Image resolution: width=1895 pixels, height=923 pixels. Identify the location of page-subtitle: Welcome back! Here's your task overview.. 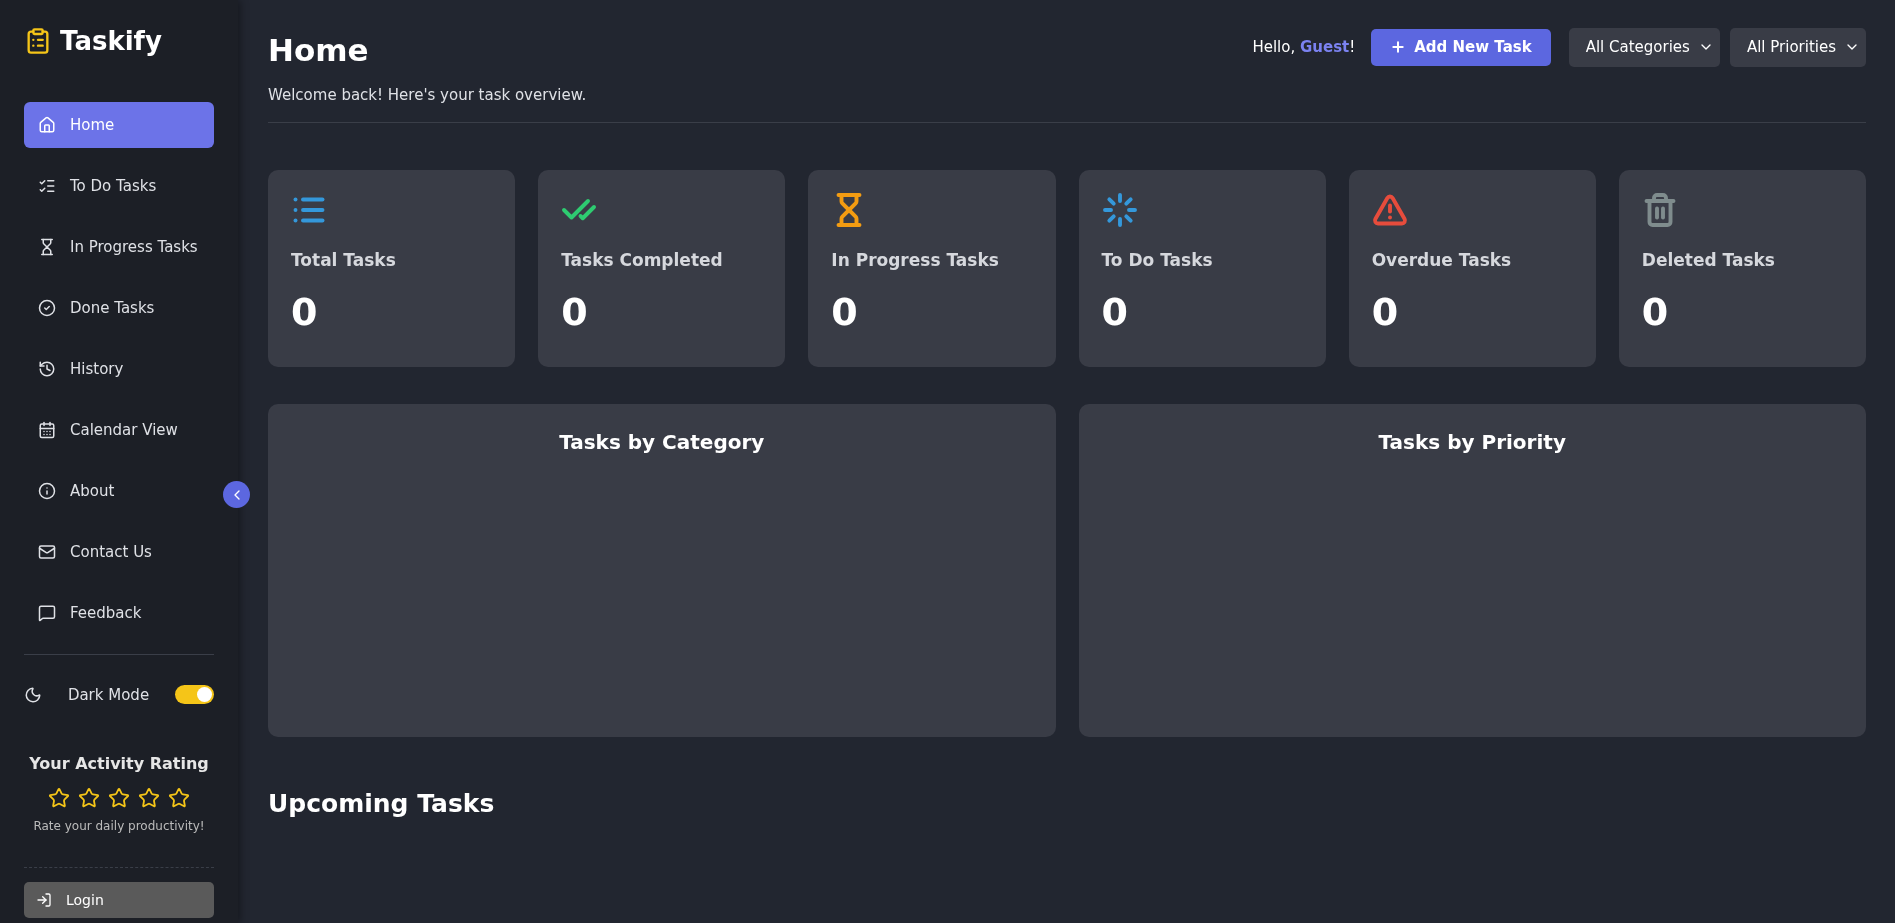
(427, 95).